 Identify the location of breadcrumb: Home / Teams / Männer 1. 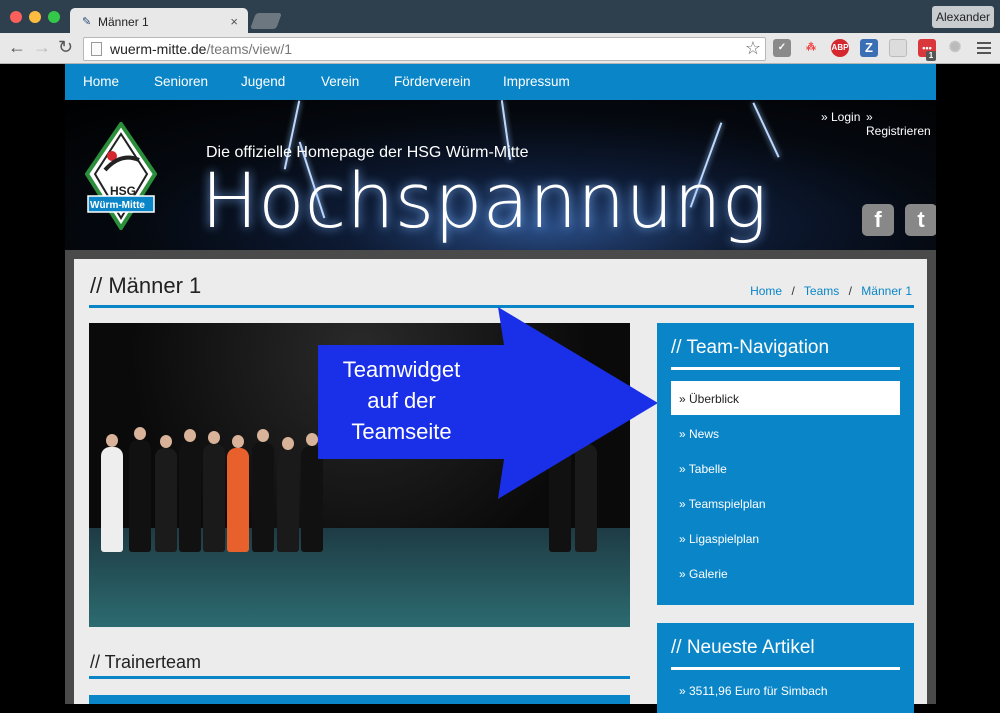
(831, 291).